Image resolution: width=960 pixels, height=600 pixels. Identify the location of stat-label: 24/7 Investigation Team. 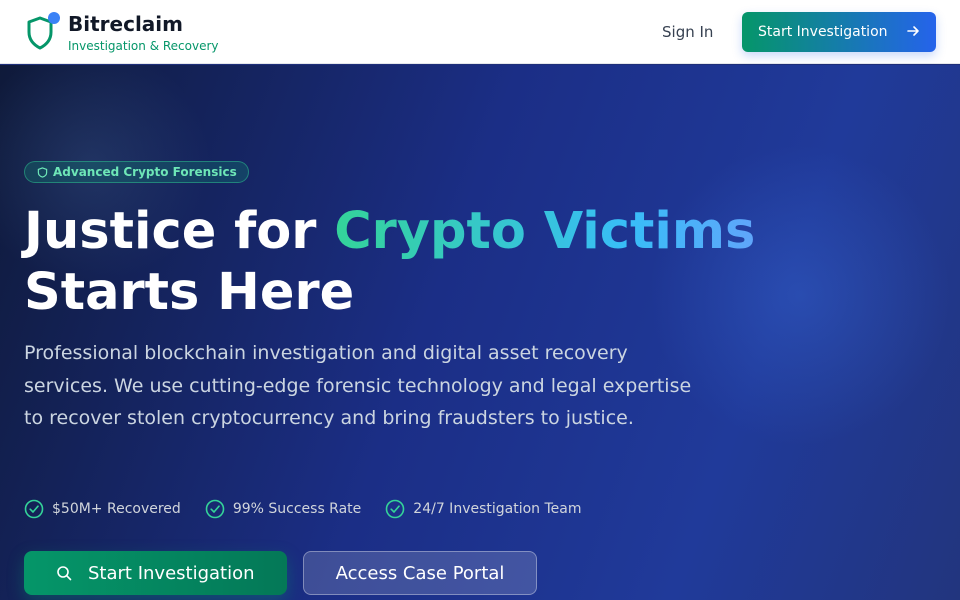
(497, 509).